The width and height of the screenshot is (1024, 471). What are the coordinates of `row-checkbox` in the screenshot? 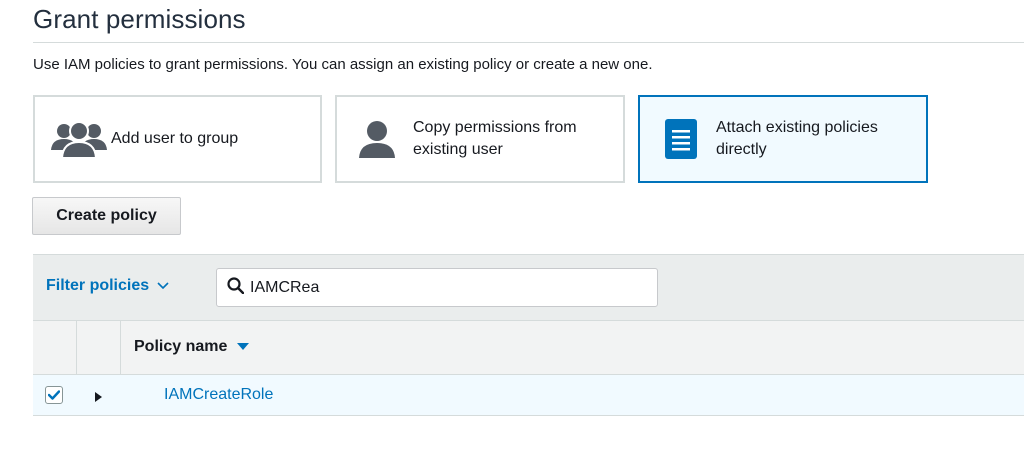 It's located at (54, 395).